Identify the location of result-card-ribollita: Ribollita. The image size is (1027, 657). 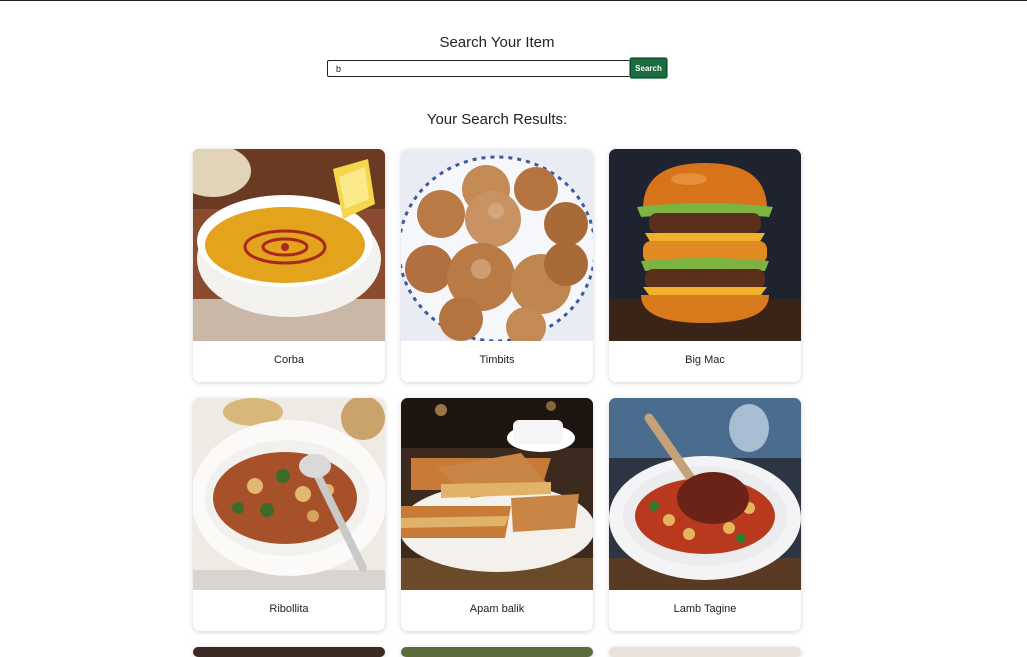
(289, 514).